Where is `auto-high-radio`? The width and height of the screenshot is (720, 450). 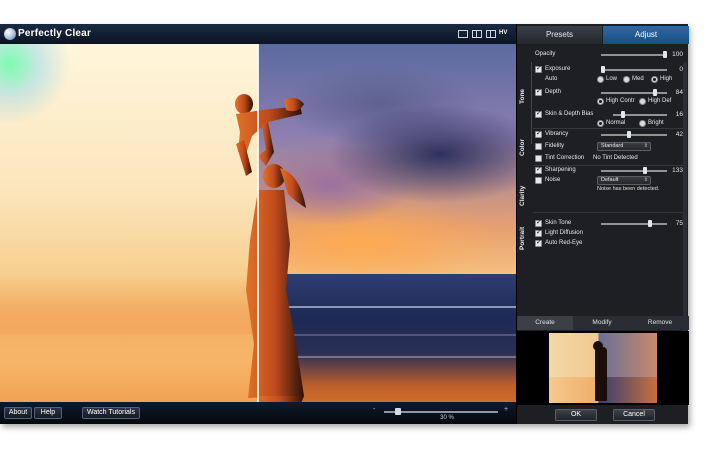 auto-high-radio is located at coordinates (654, 79).